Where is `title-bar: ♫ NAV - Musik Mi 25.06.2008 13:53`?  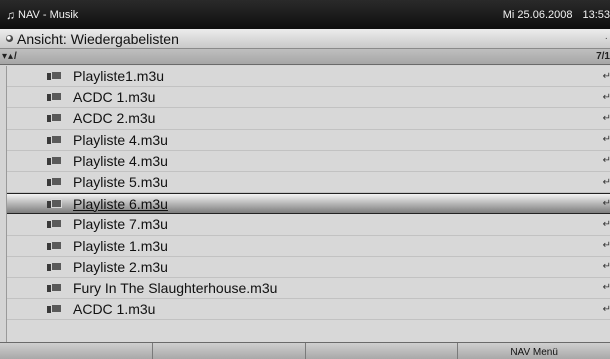 title-bar: ♫ NAV - Musik Mi 25.06.2008 13:53 is located at coordinates (305, 14).